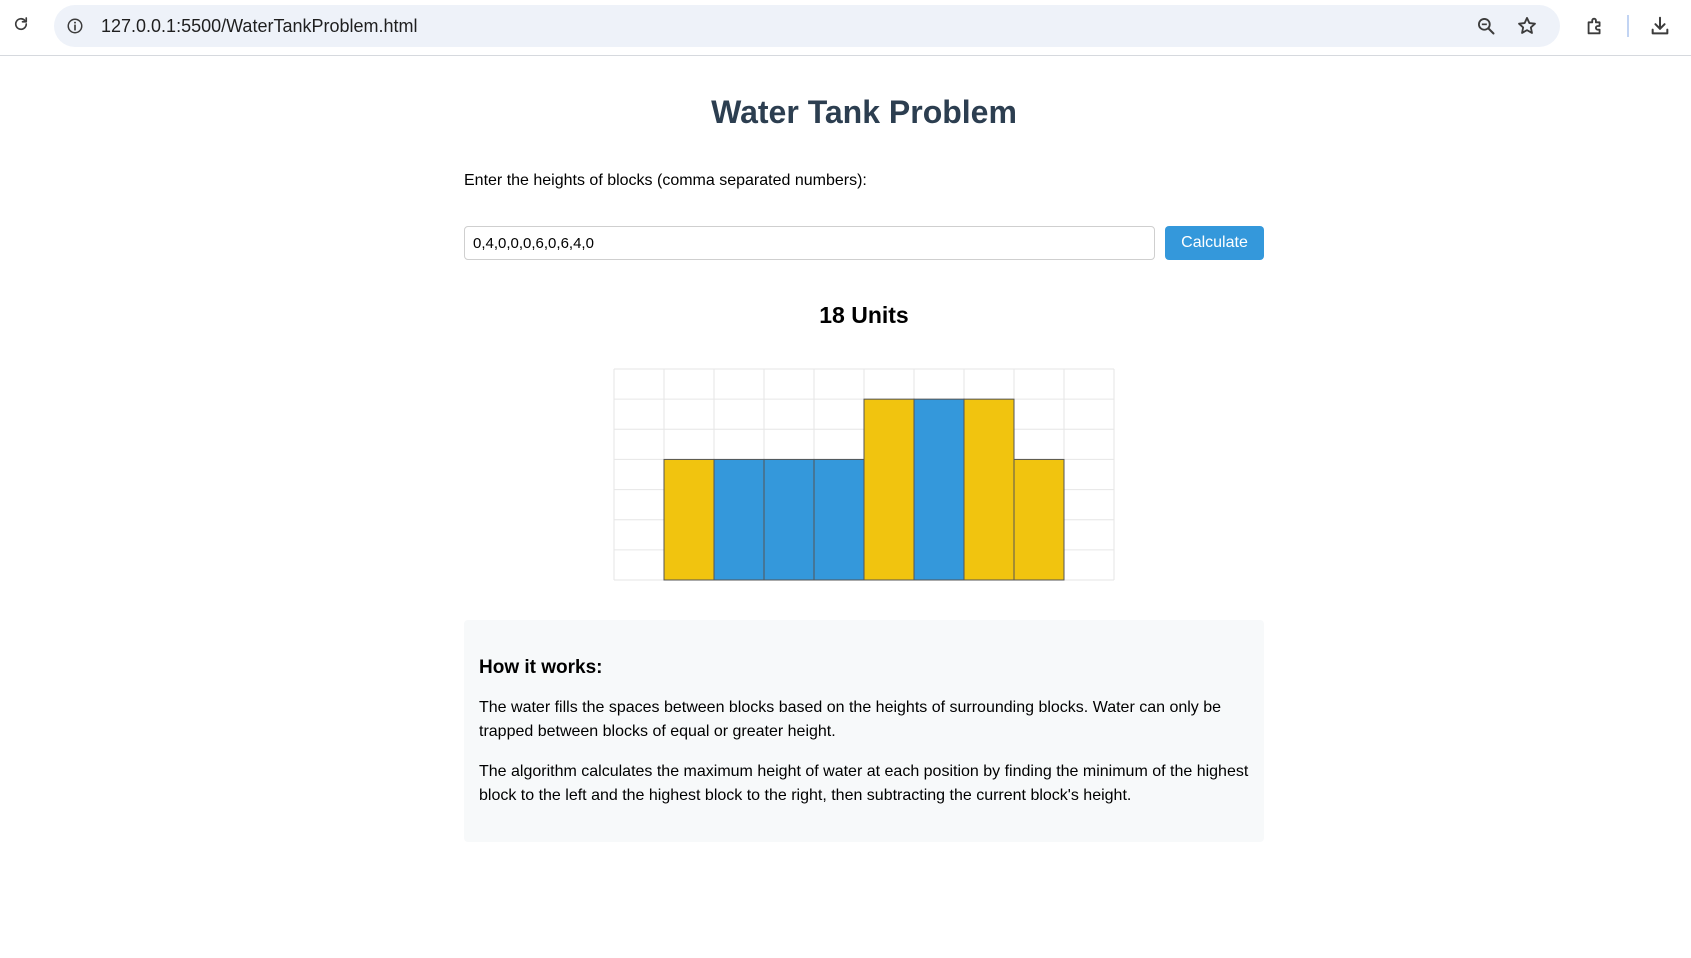 The width and height of the screenshot is (1691, 958). What do you see at coordinates (1595, 26) in the screenshot?
I see `extensions-icon` at bounding box center [1595, 26].